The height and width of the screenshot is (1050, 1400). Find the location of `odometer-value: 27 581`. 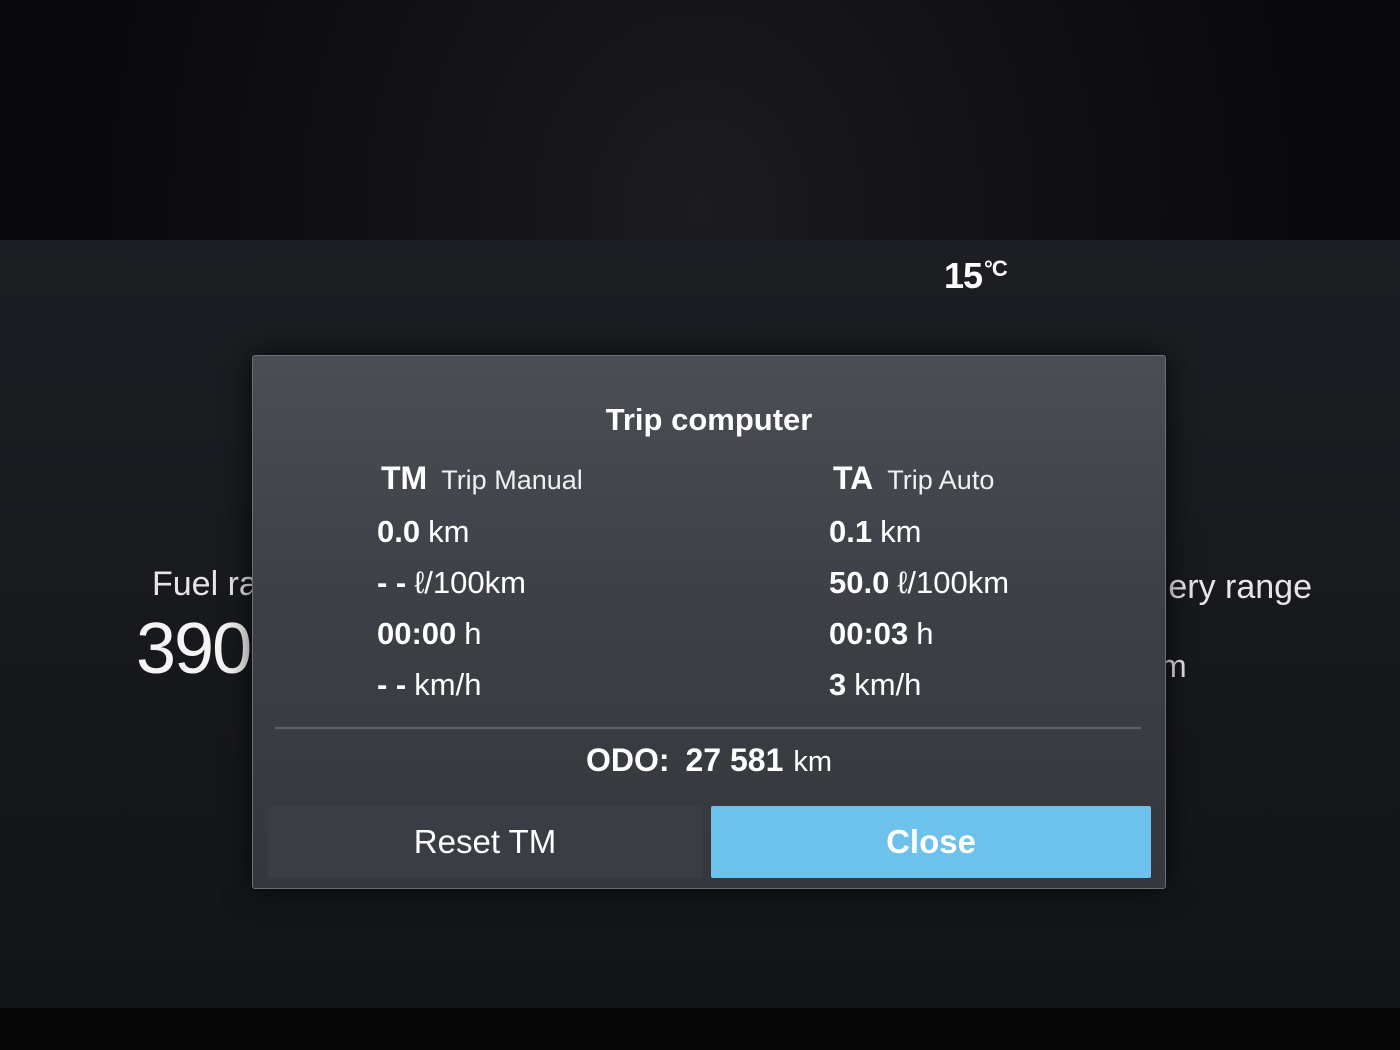

odometer-value: 27 581 is located at coordinates (734, 760).